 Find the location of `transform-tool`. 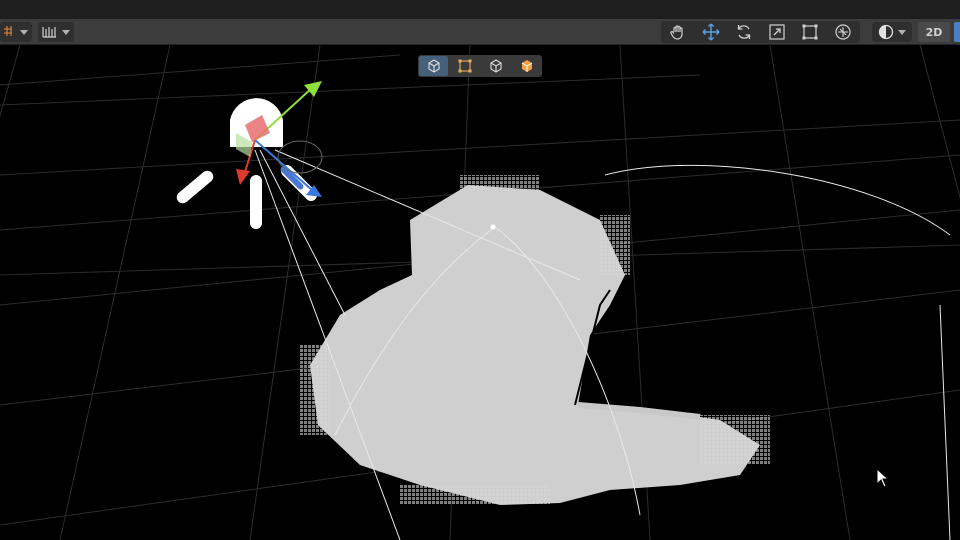

transform-tool is located at coordinates (843, 32).